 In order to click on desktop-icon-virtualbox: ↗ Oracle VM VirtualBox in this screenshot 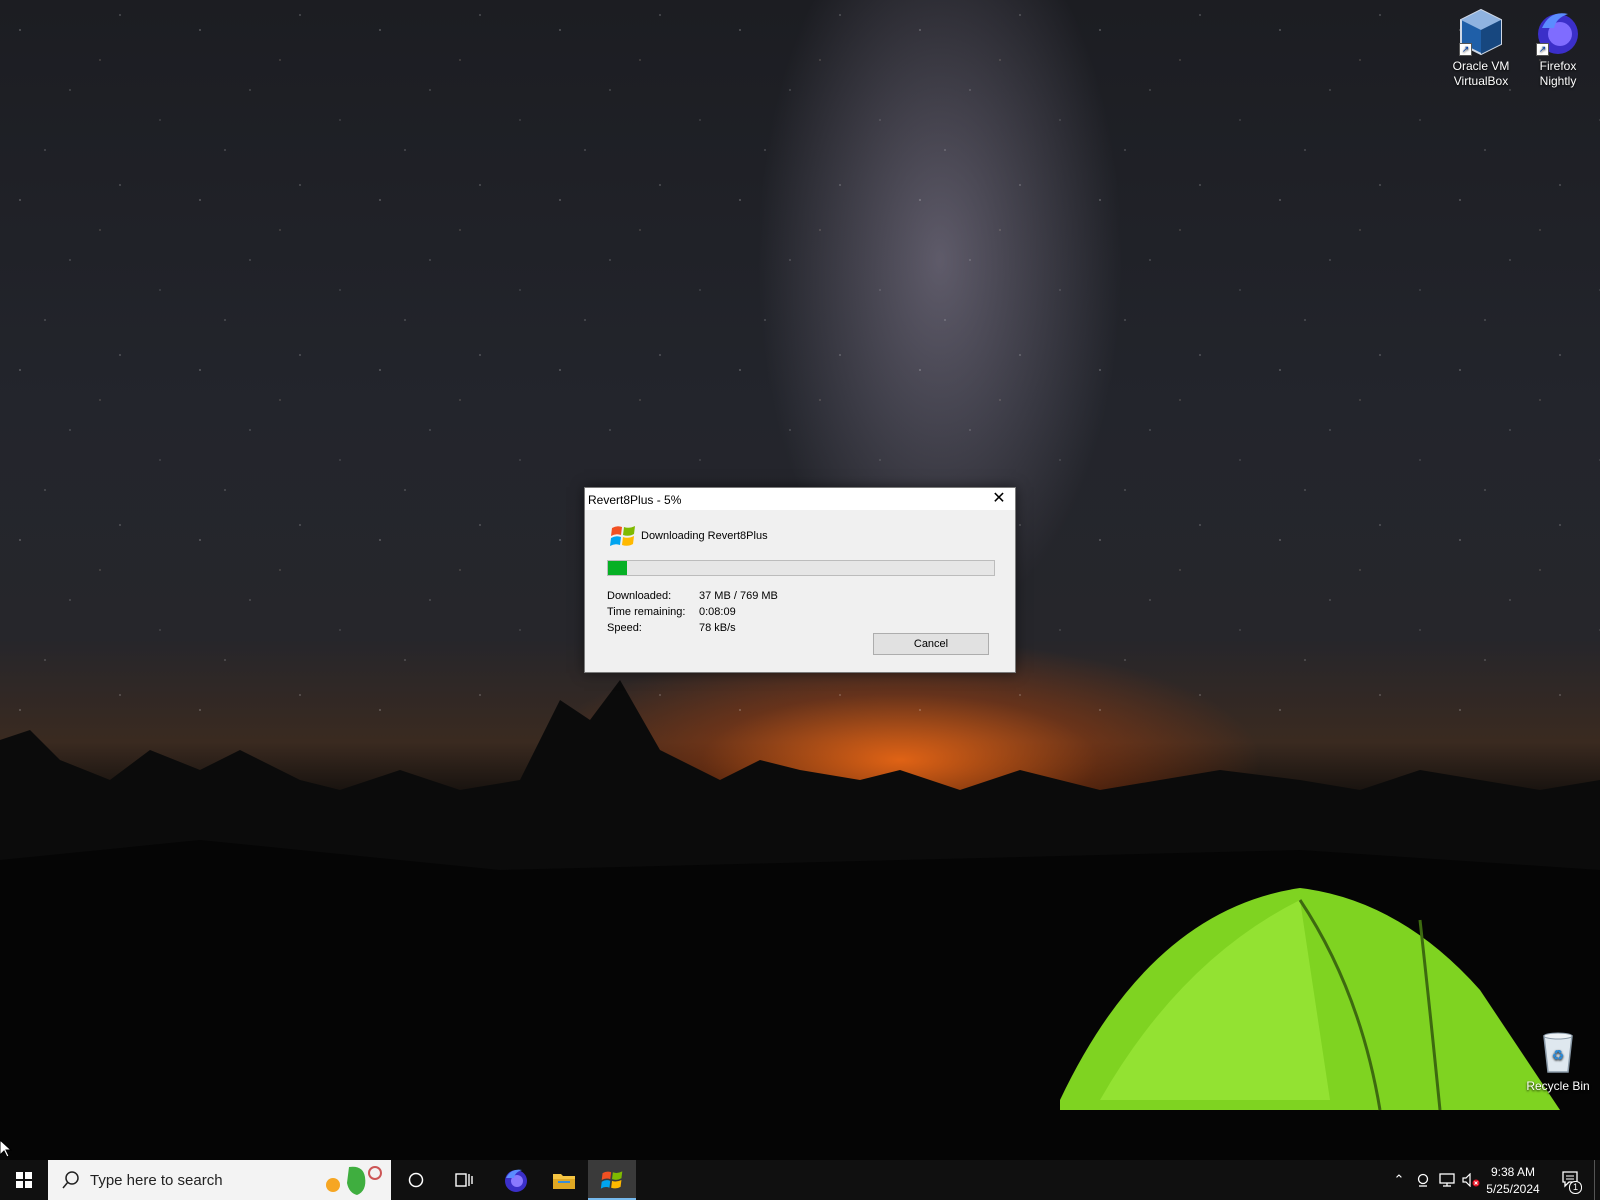, I will do `click(1481, 48)`.